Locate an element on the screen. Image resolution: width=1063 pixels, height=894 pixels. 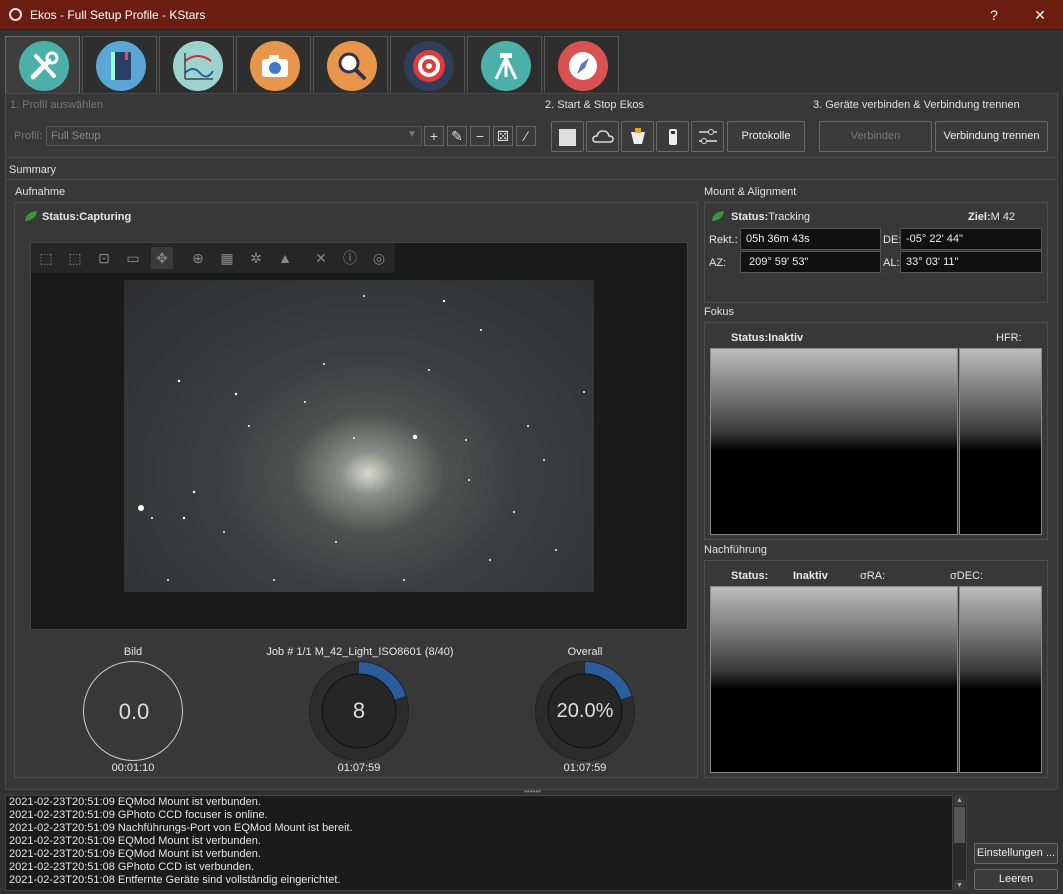
scroll-down-icon: ▼ is located at coordinates (959, 885).